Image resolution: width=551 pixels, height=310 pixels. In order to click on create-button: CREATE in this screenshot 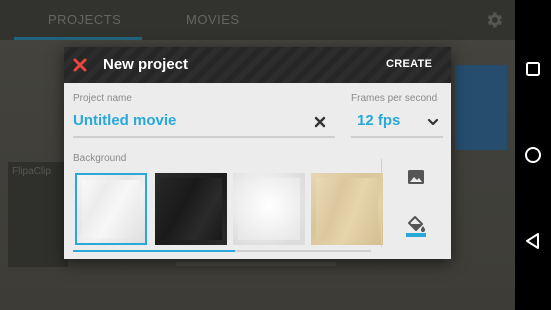, I will do `click(409, 64)`.